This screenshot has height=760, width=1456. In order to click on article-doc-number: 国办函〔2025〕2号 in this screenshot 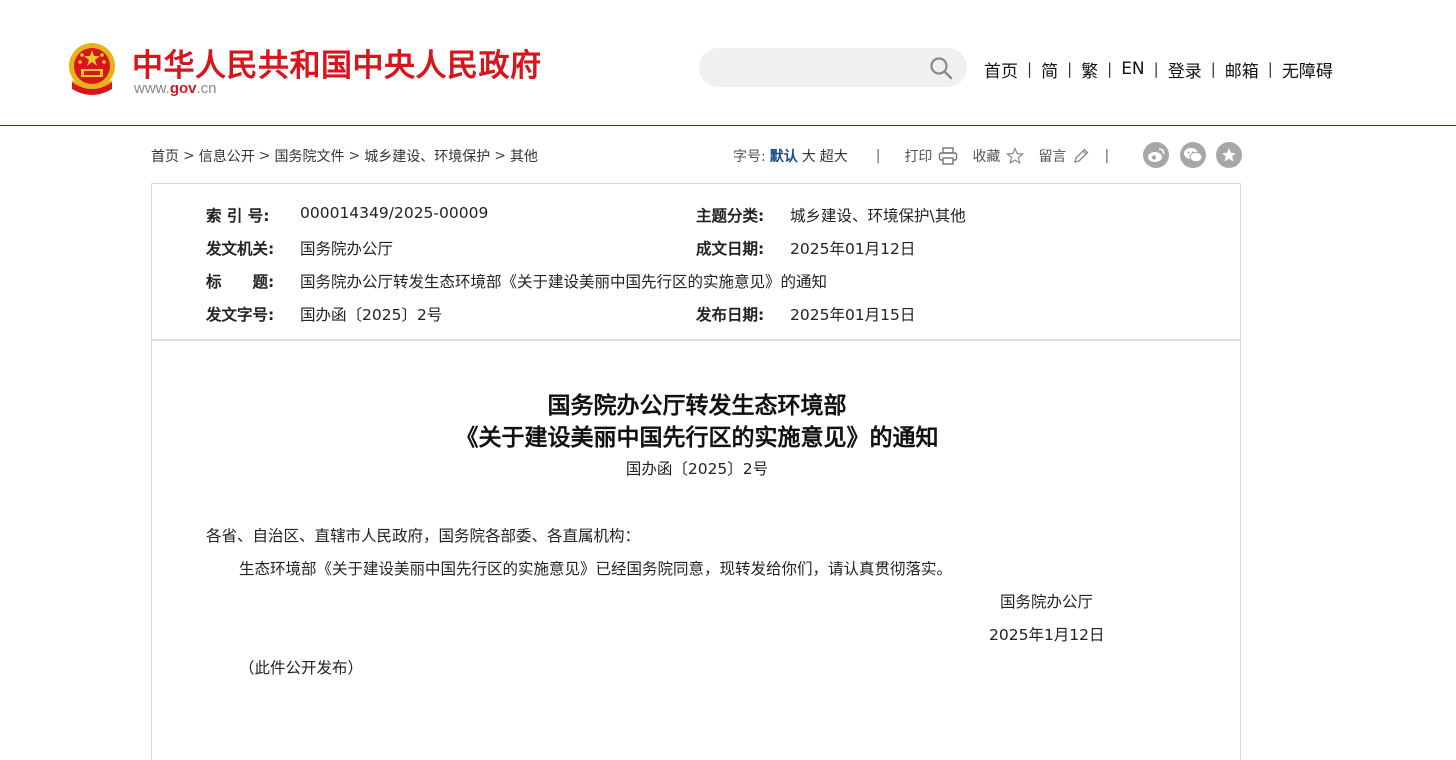, I will do `click(697, 469)`.